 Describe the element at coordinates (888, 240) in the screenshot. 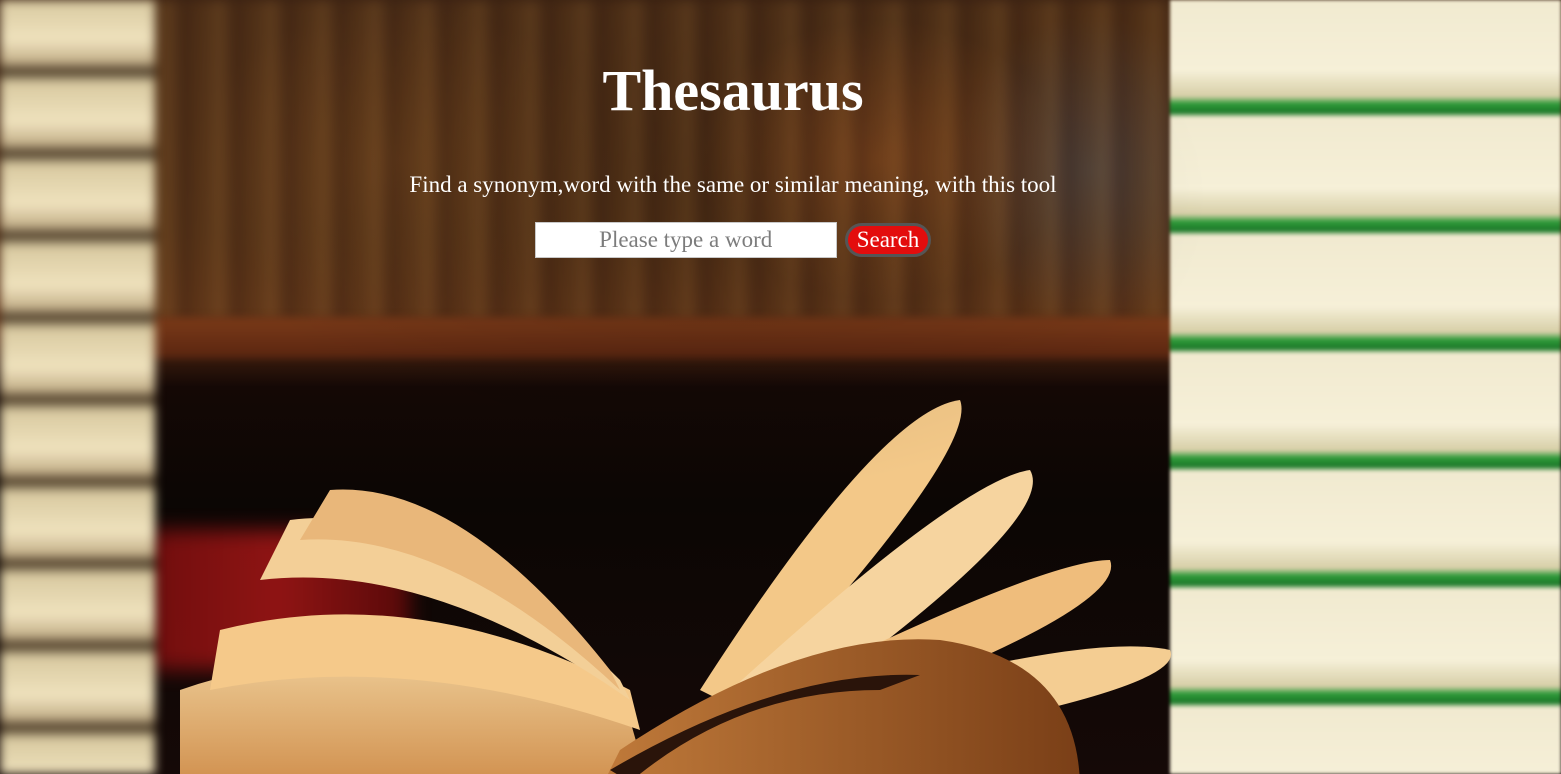

I see `search-button: Search` at that location.